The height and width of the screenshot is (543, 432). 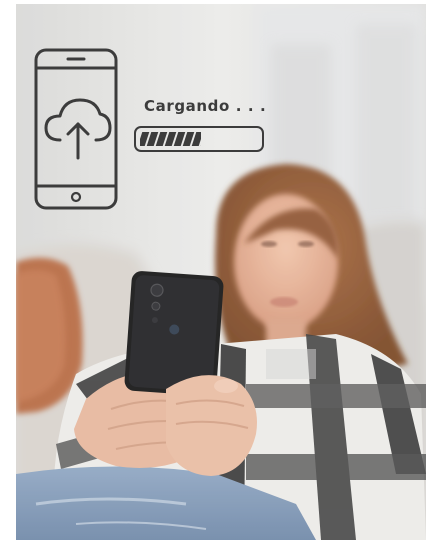 I want to click on loading-label: Cargando . . ., so click(x=205, y=106).